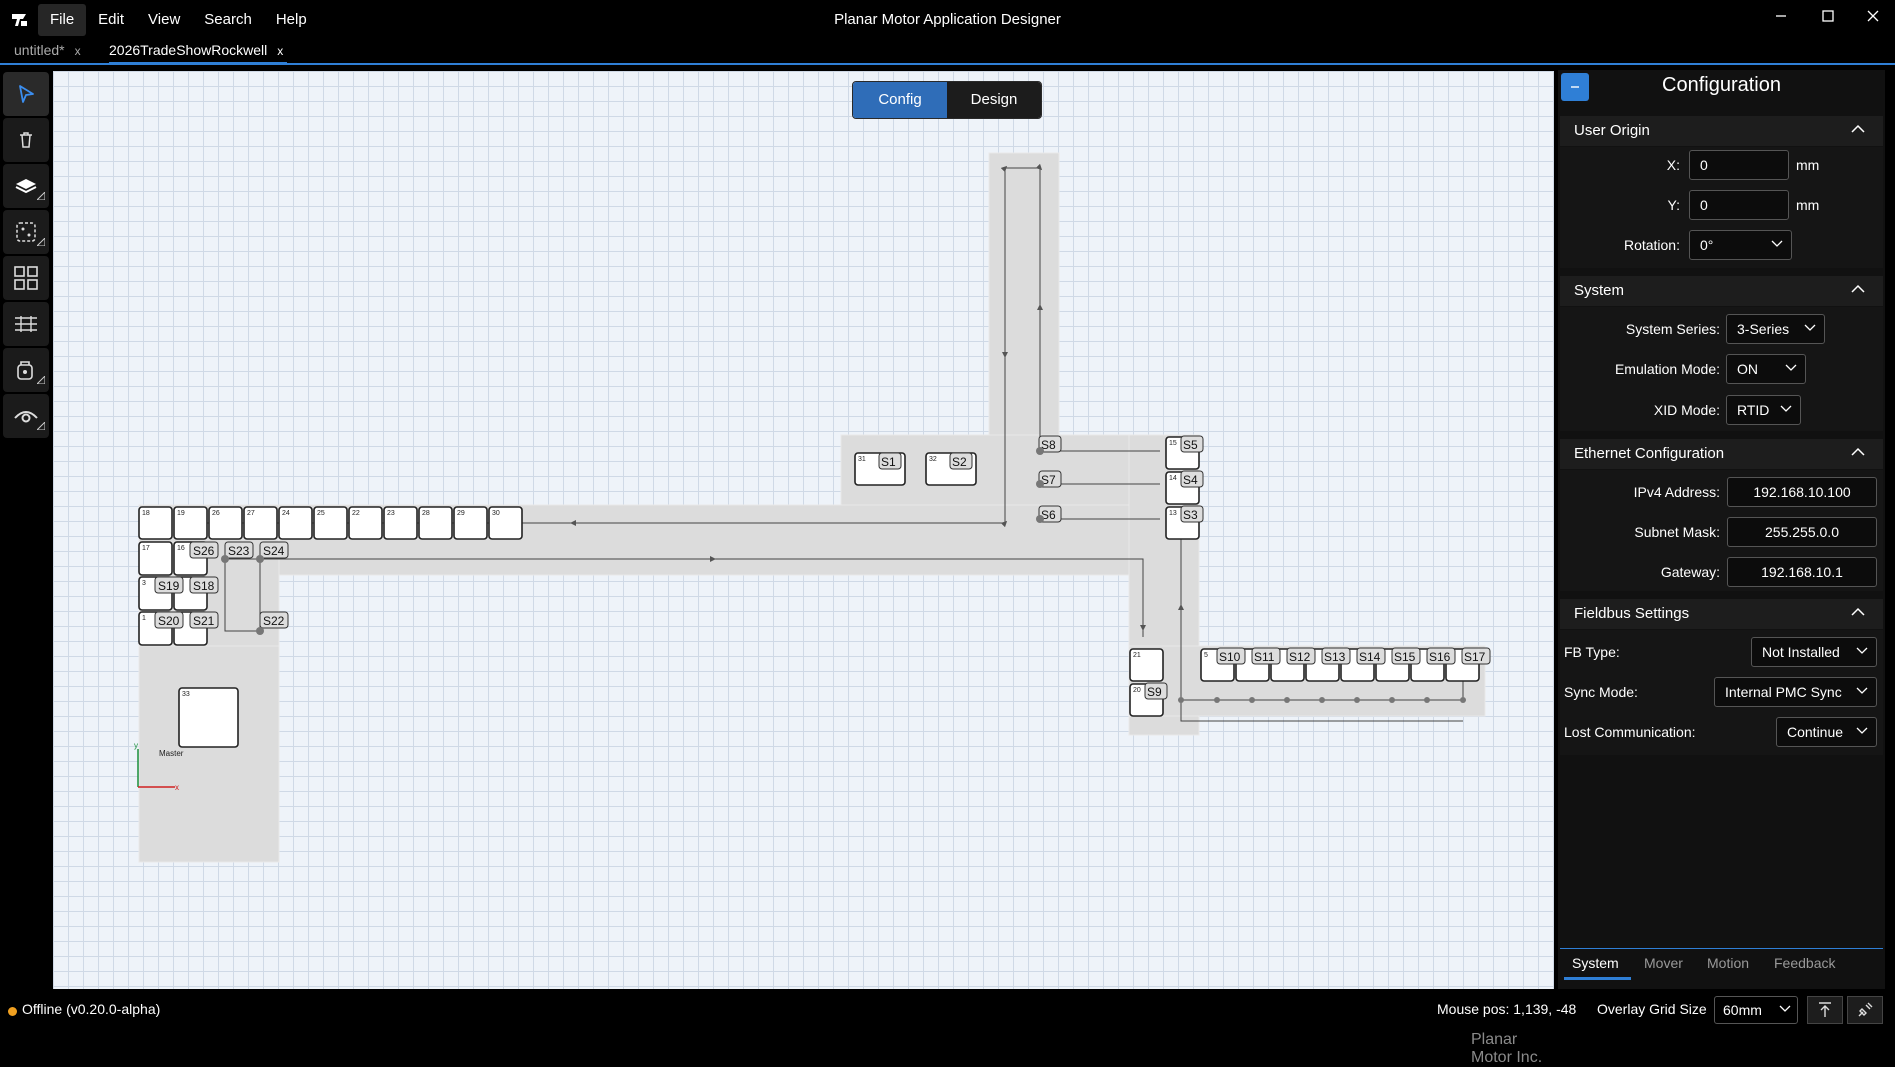 The image size is (1895, 1067). What do you see at coordinates (177, 787) in the screenshot?
I see `x-axis-label: x` at bounding box center [177, 787].